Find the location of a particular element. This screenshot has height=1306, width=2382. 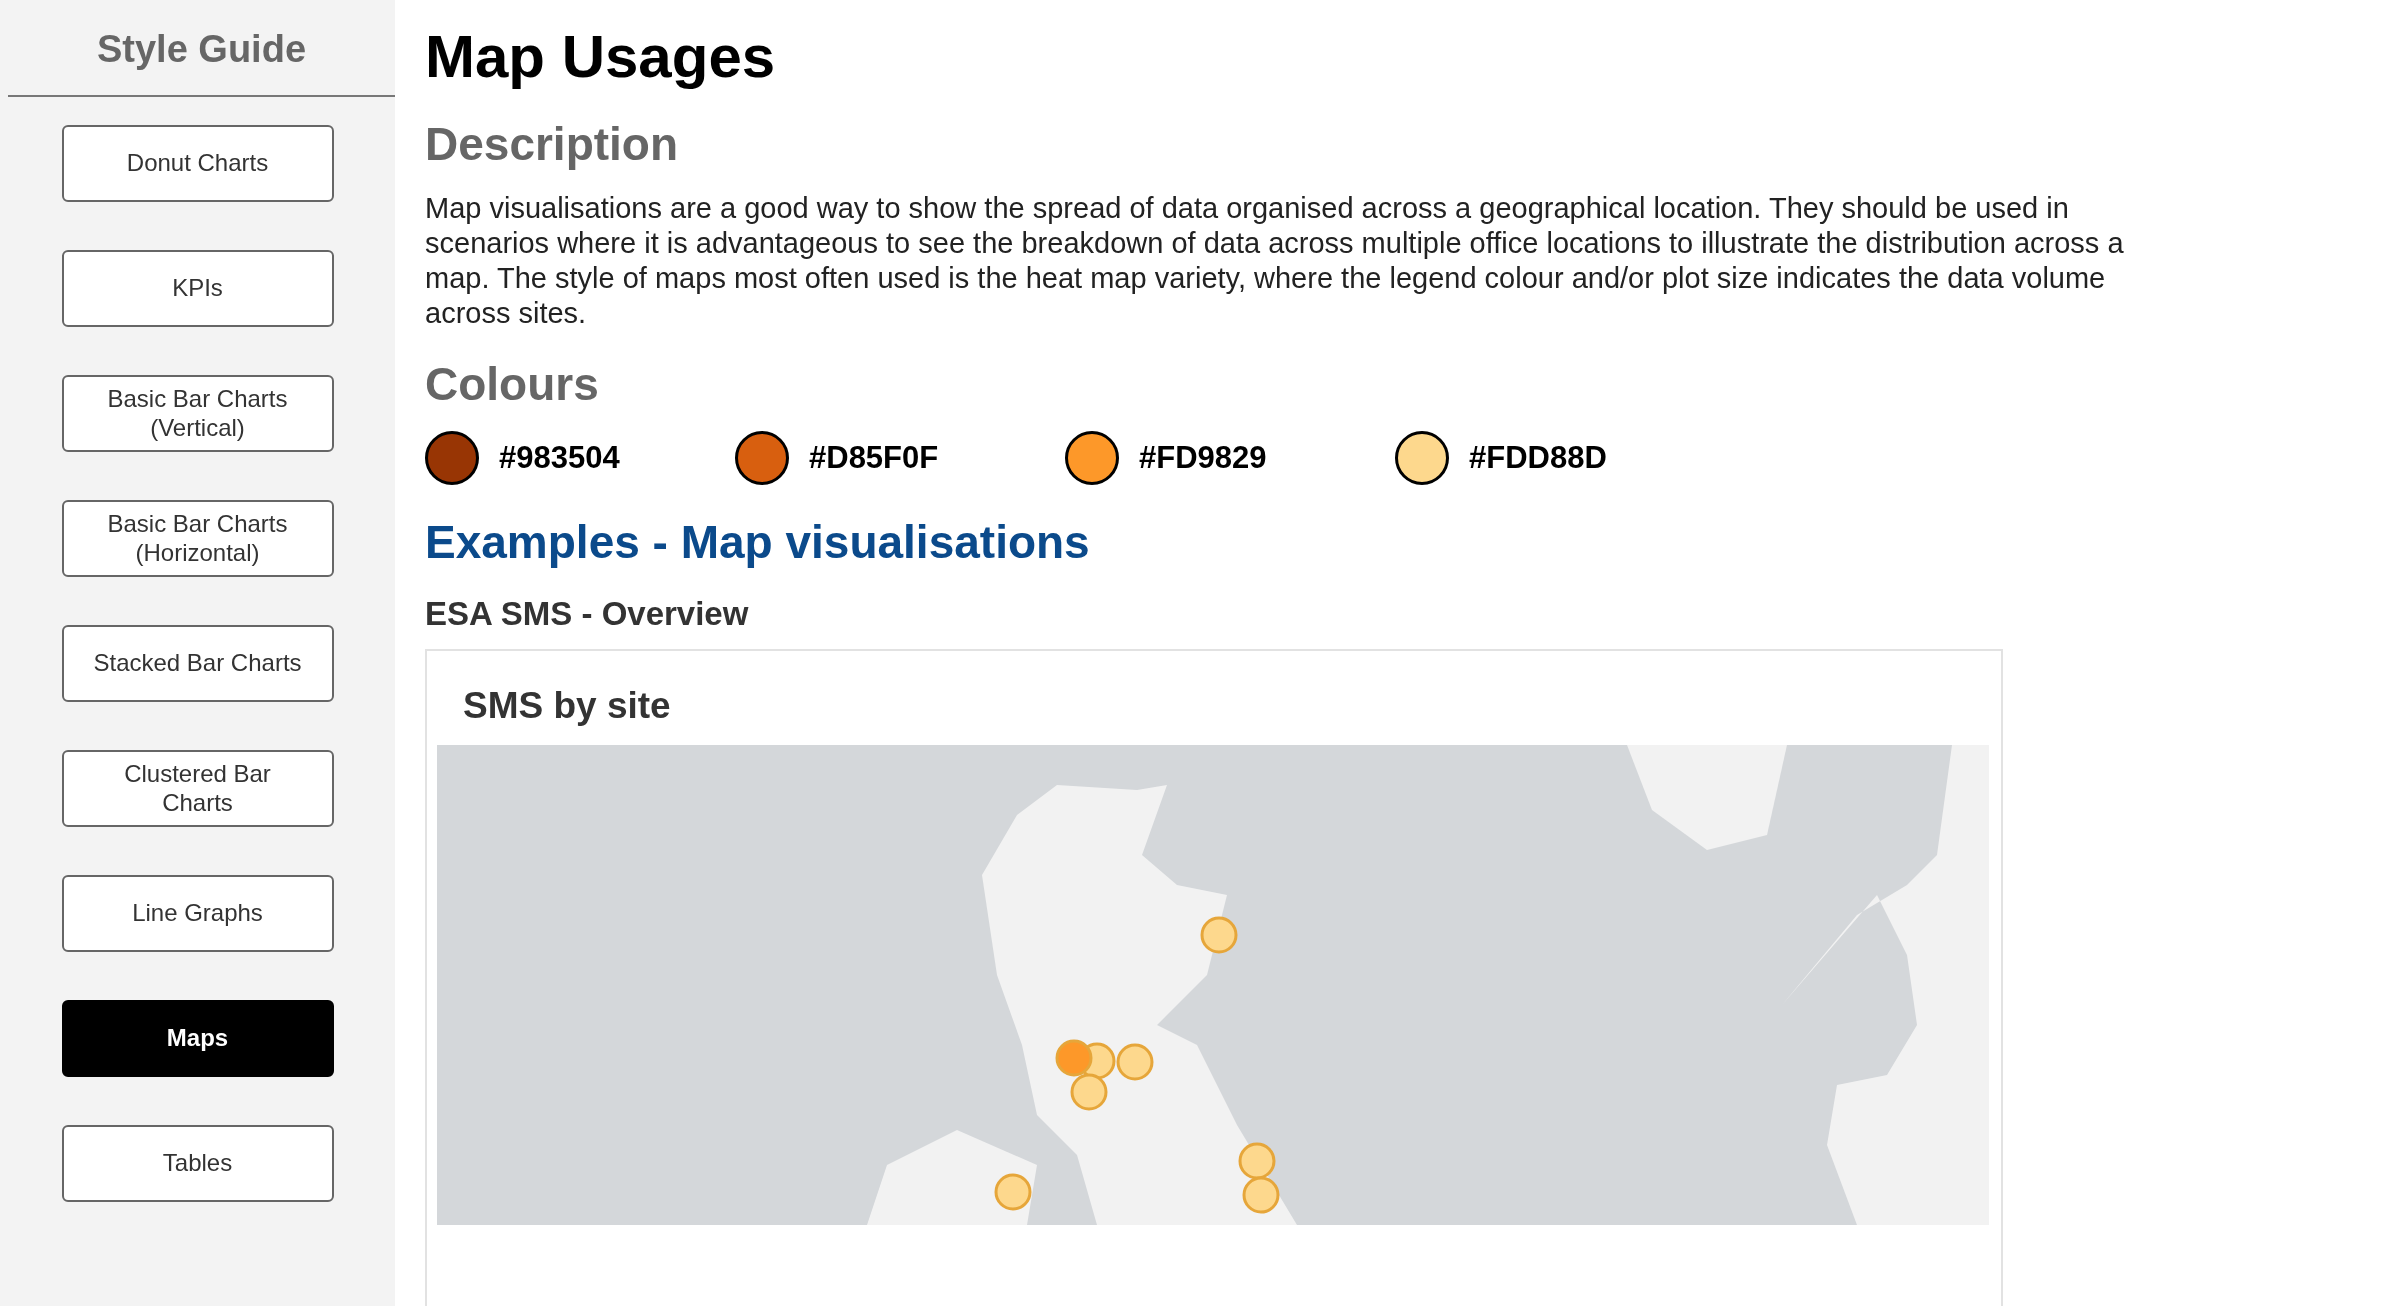

nav-button: Clustered Bar Charts is located at coordinates (197, 788).